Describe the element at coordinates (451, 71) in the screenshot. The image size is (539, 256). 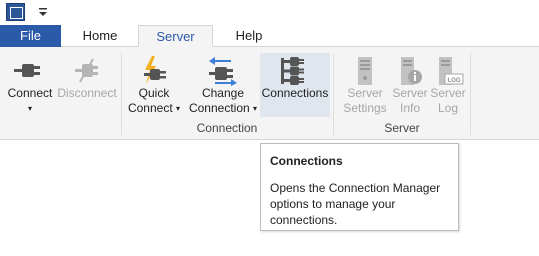
I see `server-log-icon: LOG` at that location.